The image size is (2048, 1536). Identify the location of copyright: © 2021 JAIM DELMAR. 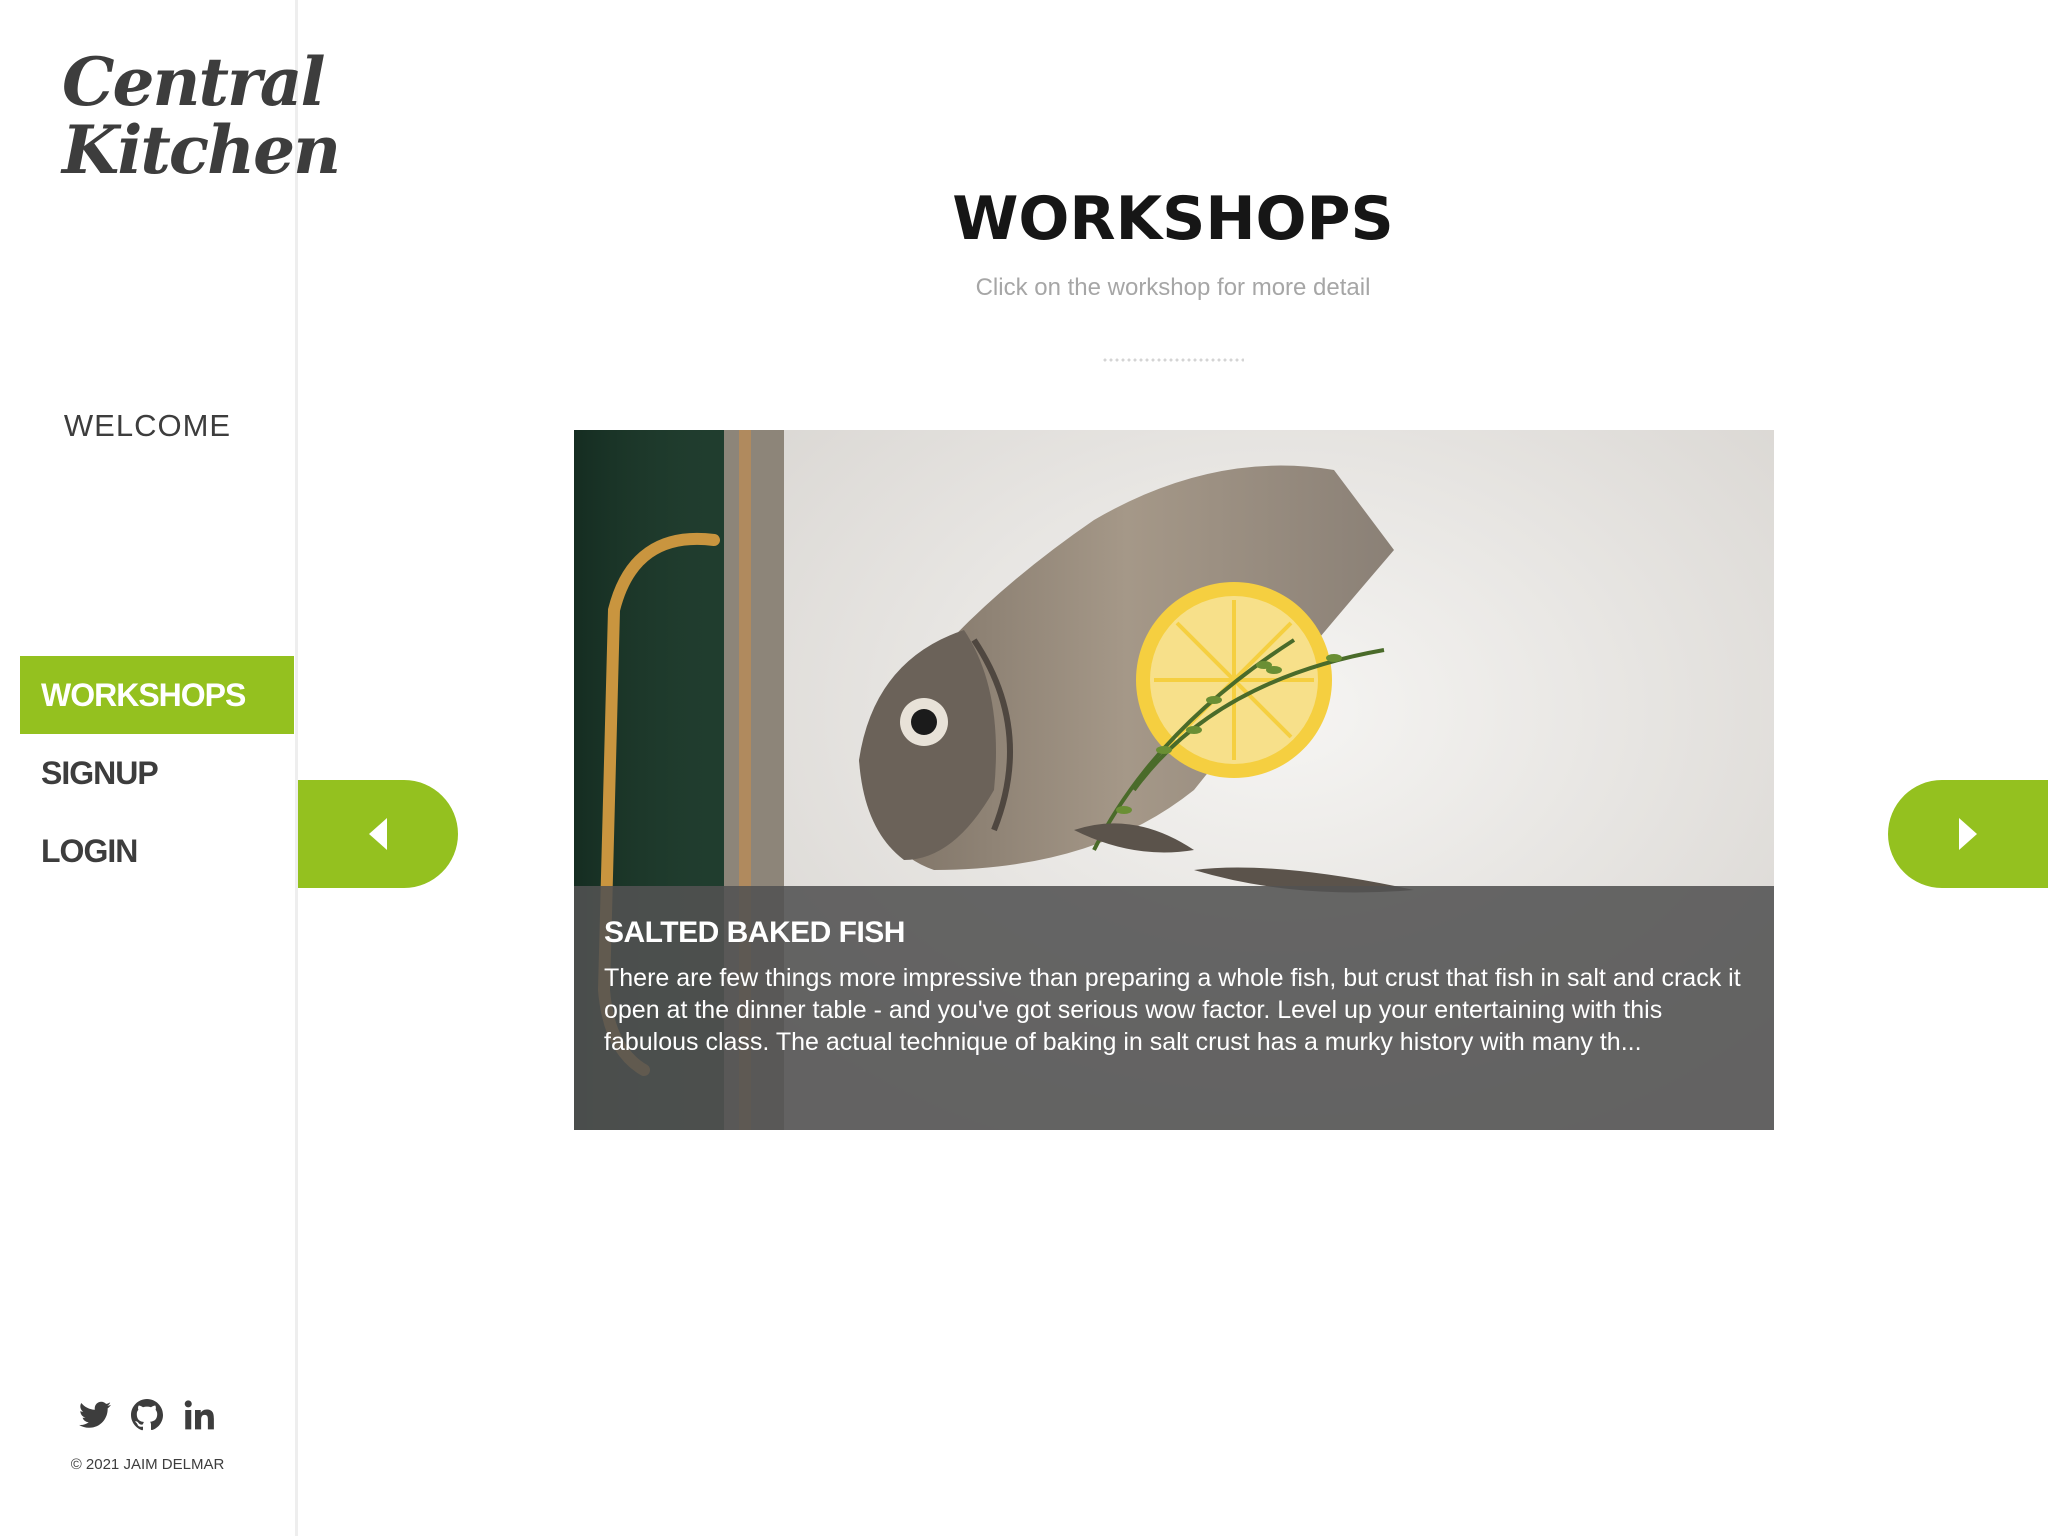
(147, 1464).